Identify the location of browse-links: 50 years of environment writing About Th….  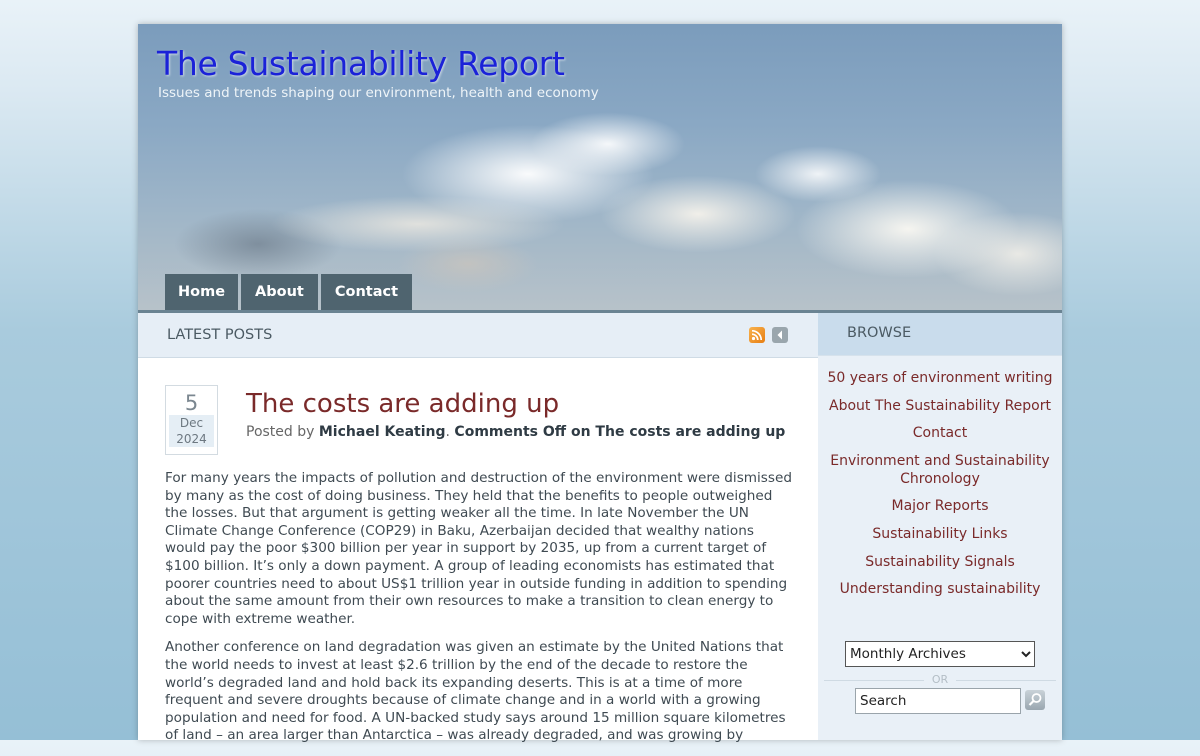
(940, 488).